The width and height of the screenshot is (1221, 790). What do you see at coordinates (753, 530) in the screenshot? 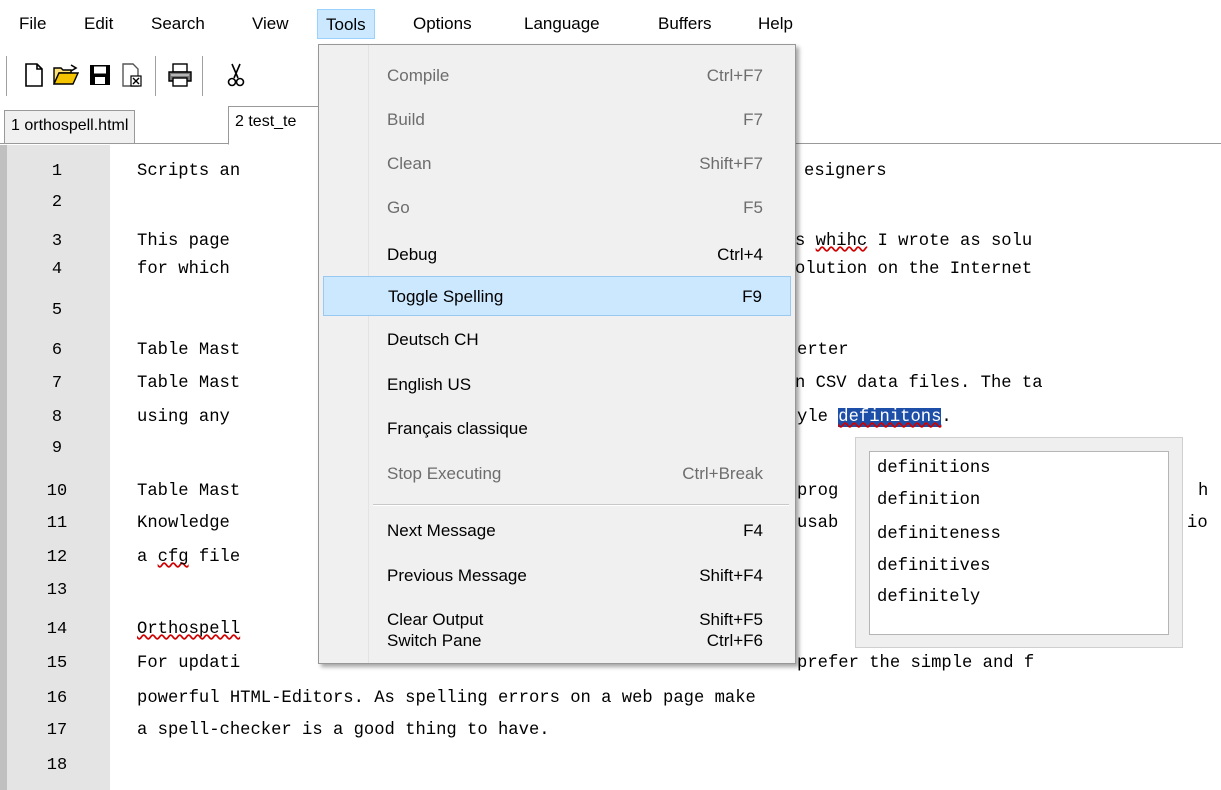
I see `menu-item-shortcut: F4` at bounding box center [753, 530].